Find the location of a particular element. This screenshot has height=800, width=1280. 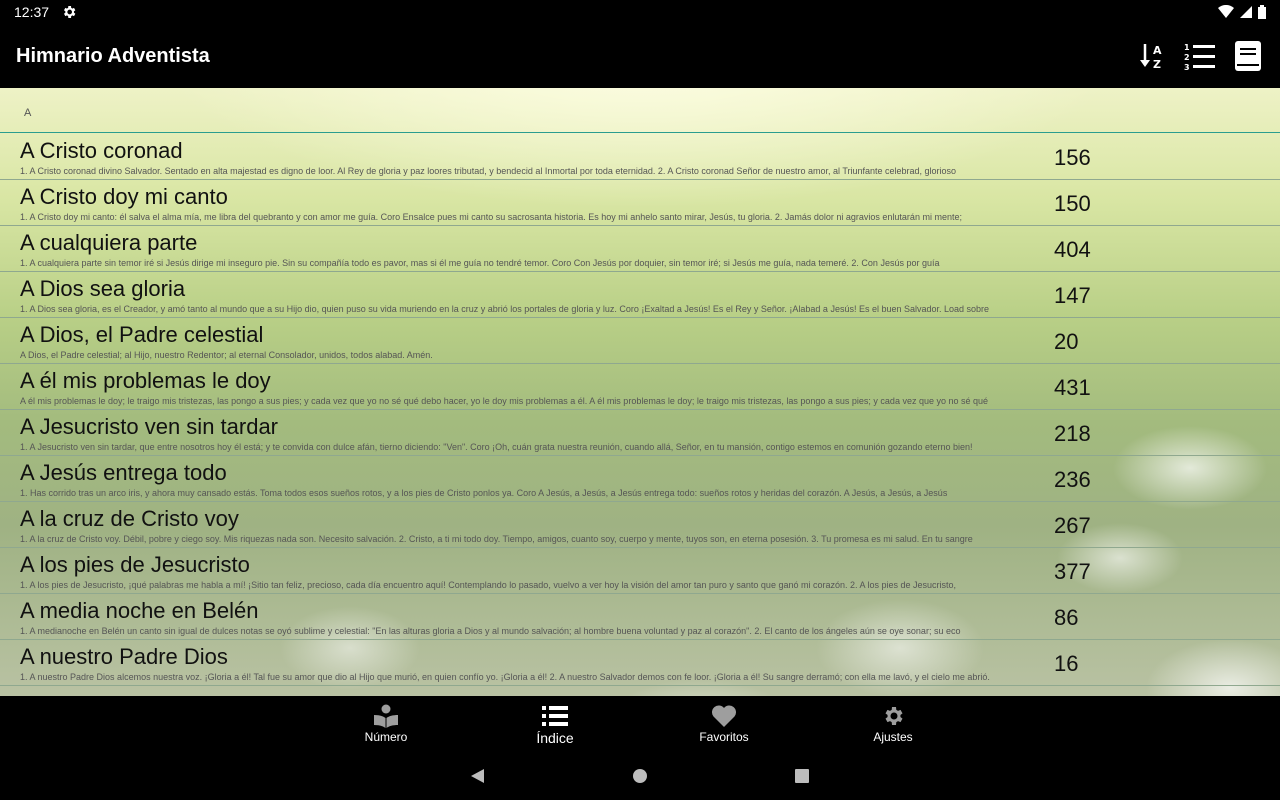

heart-icon is located at coordinates (724, 716).